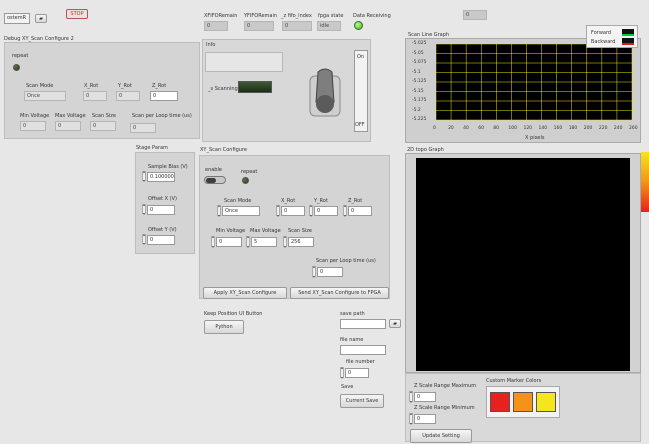 The image size is (649, 444). Describe the element at coordinates (441, 436) in the screenshot. I see `update-setting-button: Update Setting` at that location.